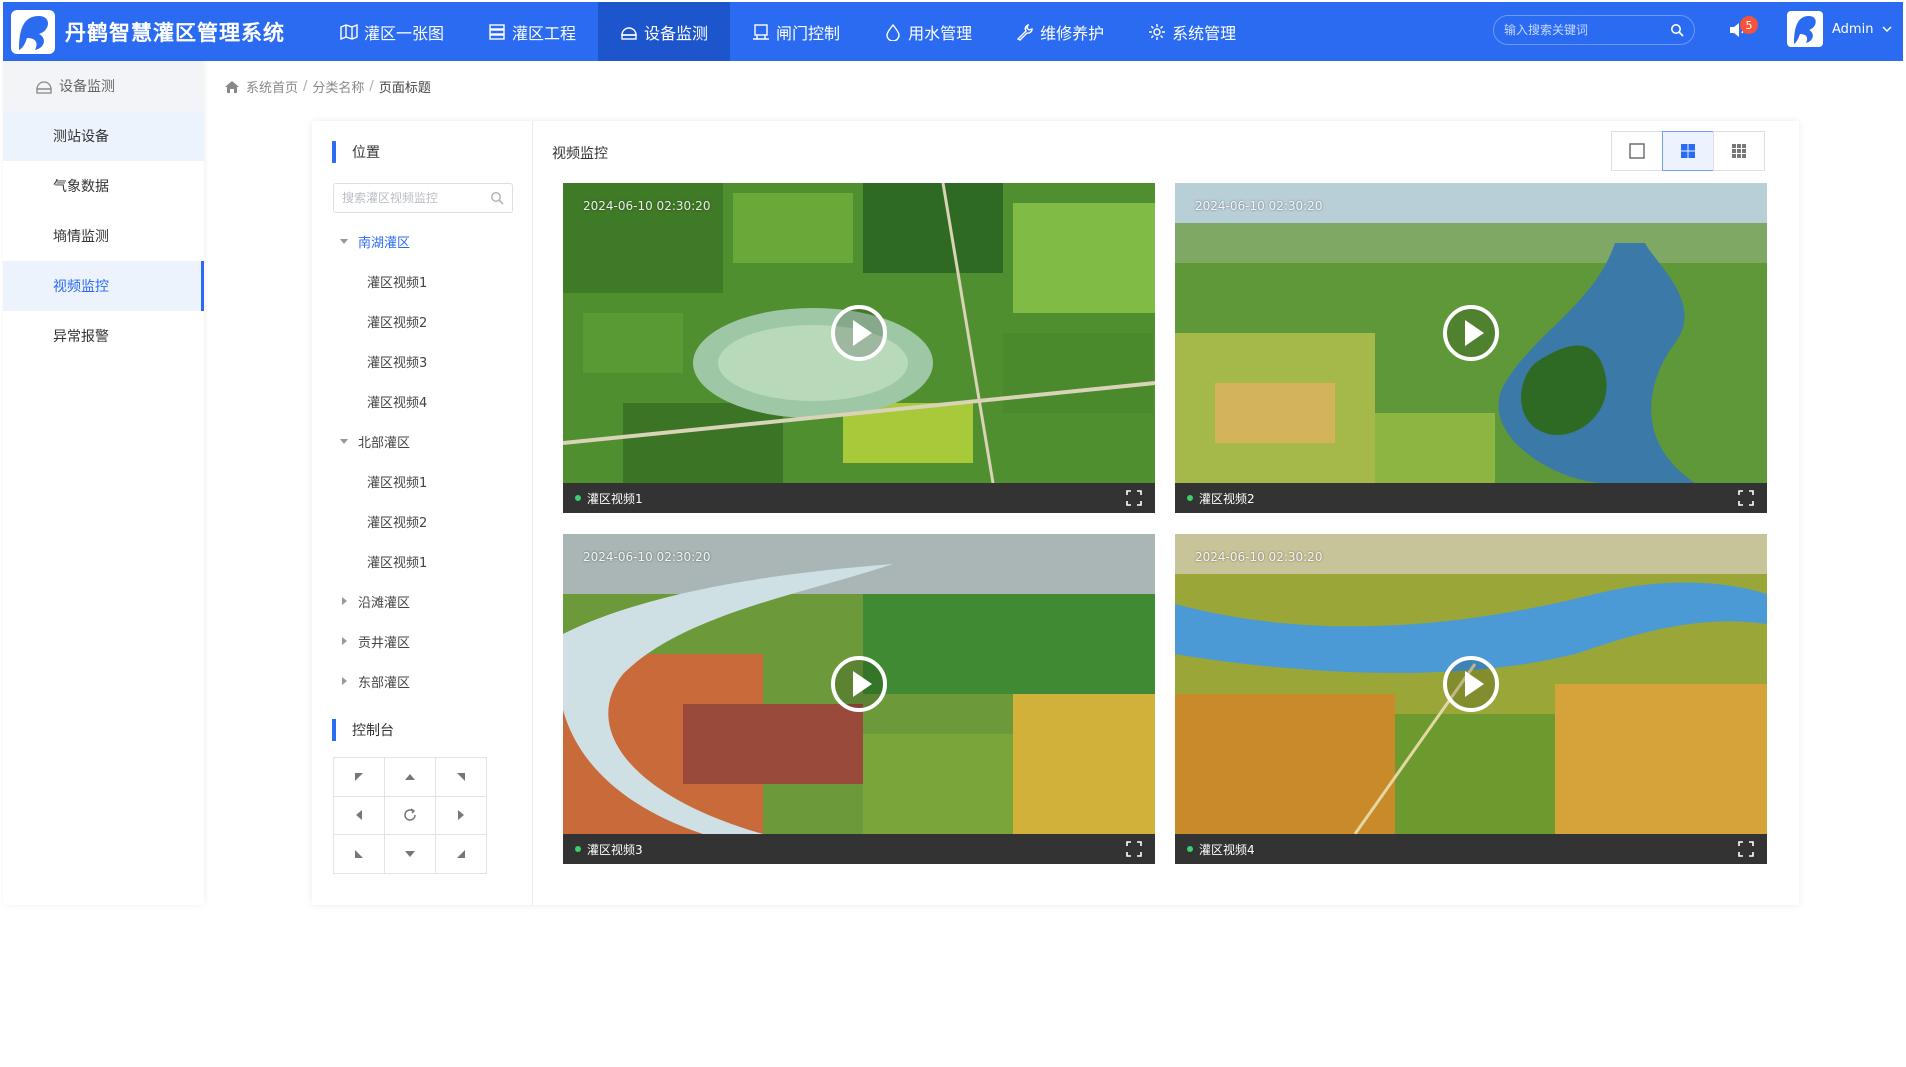 This screenshot has width=1906, height=1067. What do you see at coordinates (422, 681) in the screenshot?
I see `tree-node-dongbu: 东部灌区` at bounding box center [422, 681].